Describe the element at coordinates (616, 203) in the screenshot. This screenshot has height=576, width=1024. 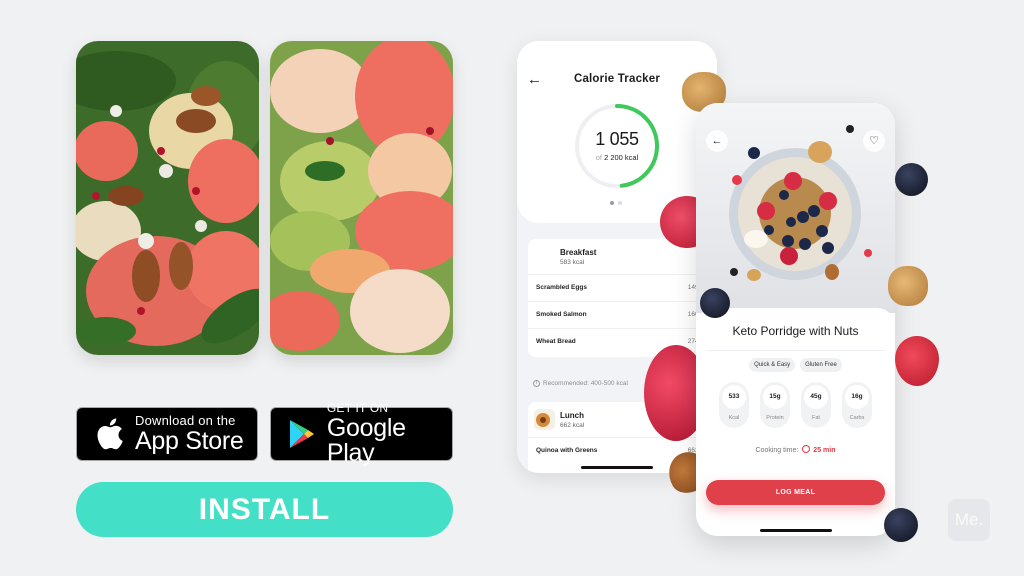
I see `page-indicator` at that location.